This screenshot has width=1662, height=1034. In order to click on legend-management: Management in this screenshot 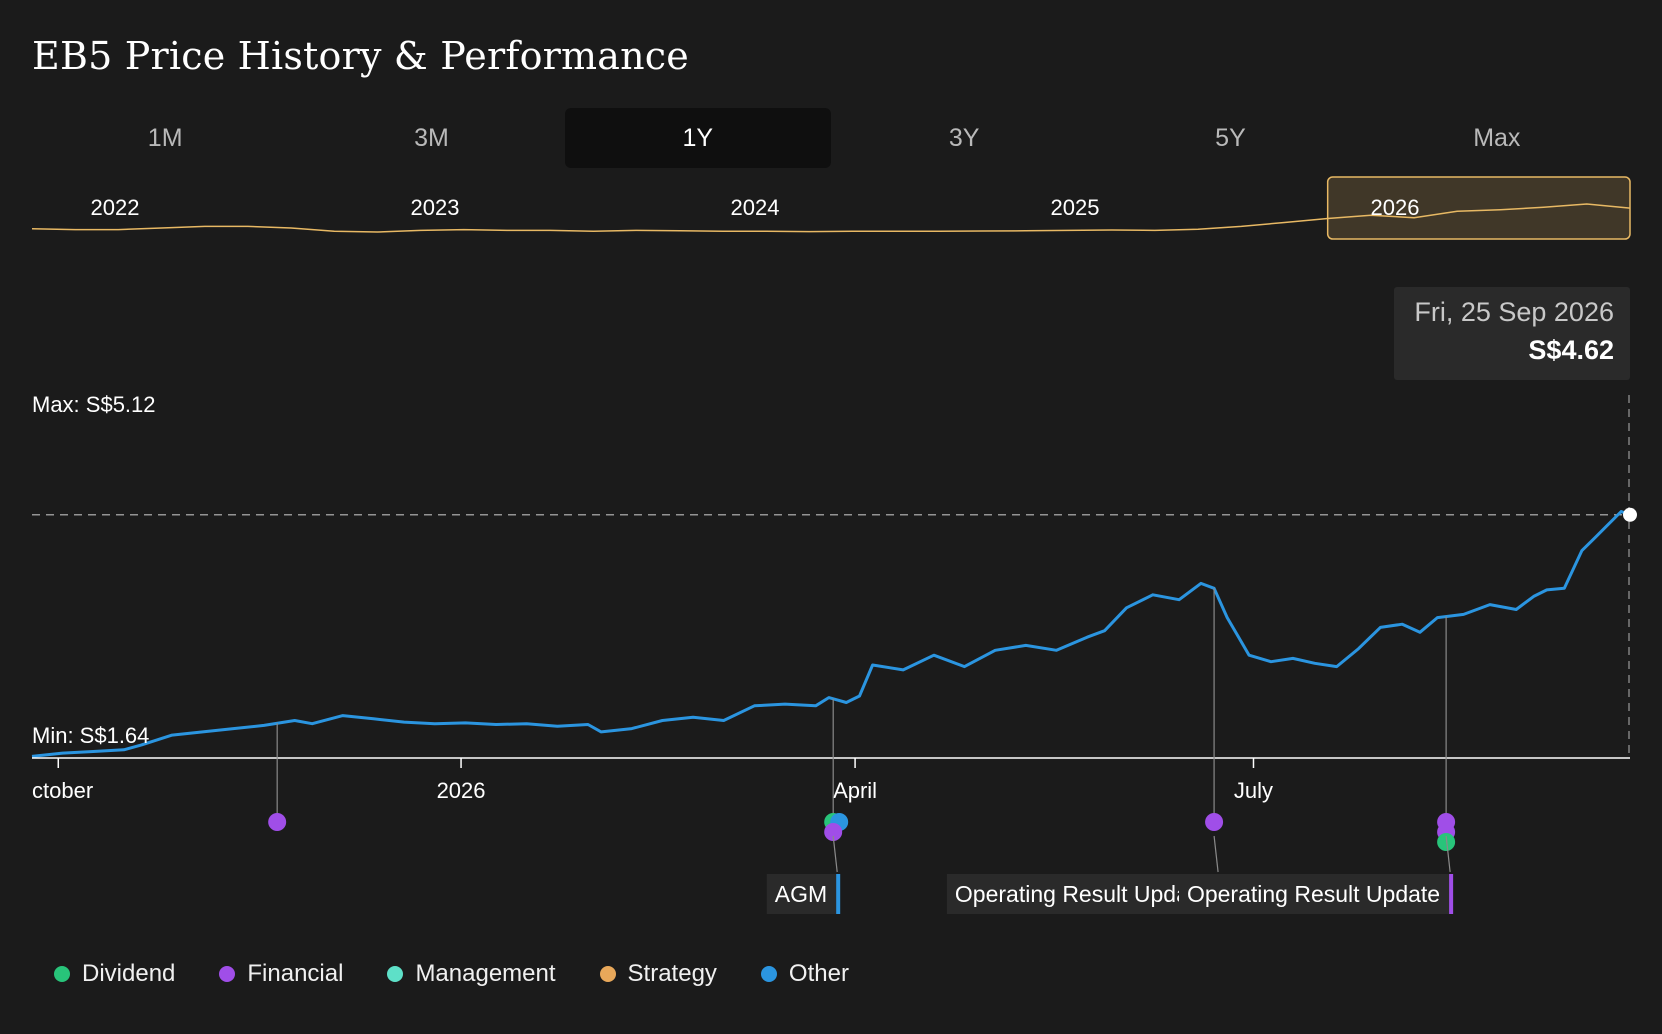, I will do `click(471, 974)`.